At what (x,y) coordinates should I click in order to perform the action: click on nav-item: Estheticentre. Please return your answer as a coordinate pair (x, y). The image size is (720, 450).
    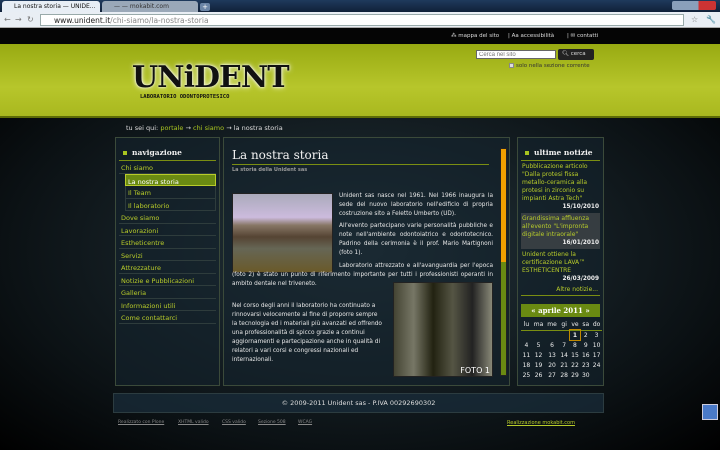
    Looking at the image, I should click on (167, 242).